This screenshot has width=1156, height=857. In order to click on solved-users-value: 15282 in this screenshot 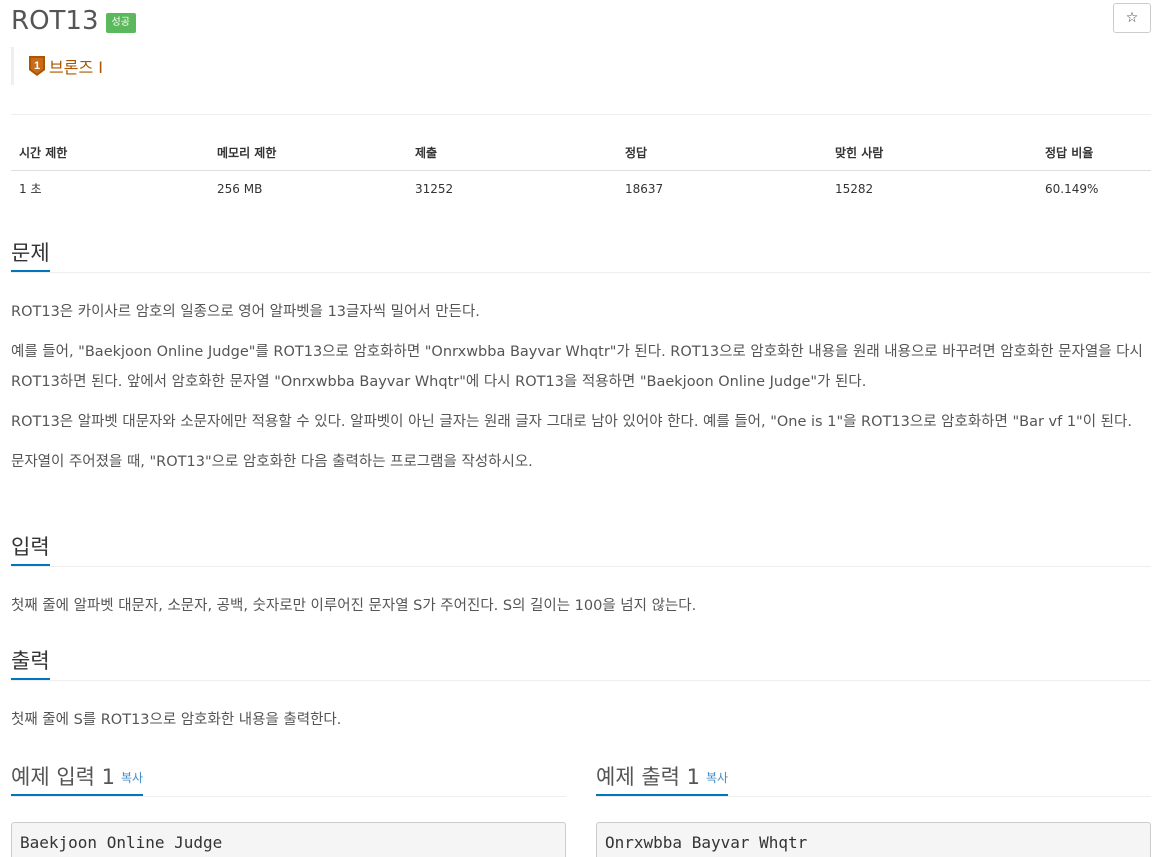, I will do `click(932, 189)`.